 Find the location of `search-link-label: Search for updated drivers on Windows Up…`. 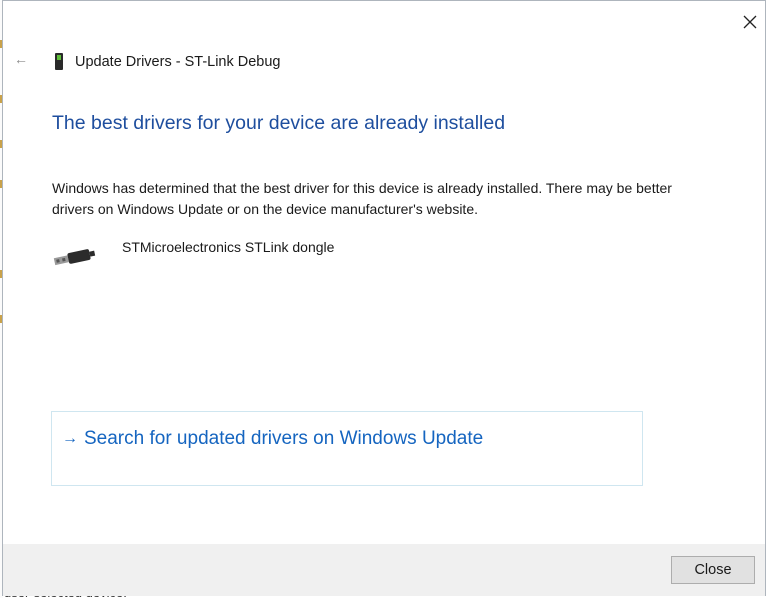

search-link-label: Search for updated drivers on Windows Up… is located at coordinates (283, 439).